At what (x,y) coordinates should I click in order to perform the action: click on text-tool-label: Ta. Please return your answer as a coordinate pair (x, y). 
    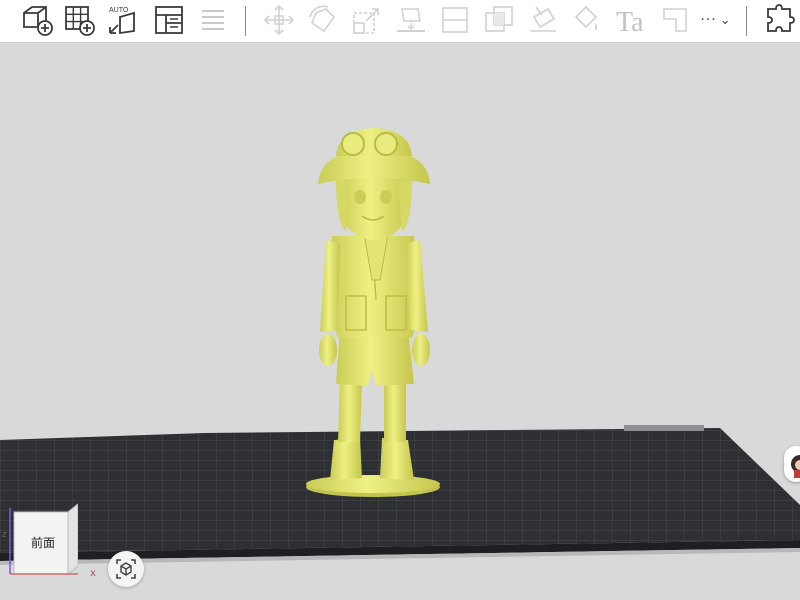
    Looking at the image, I should click on (630, 22).